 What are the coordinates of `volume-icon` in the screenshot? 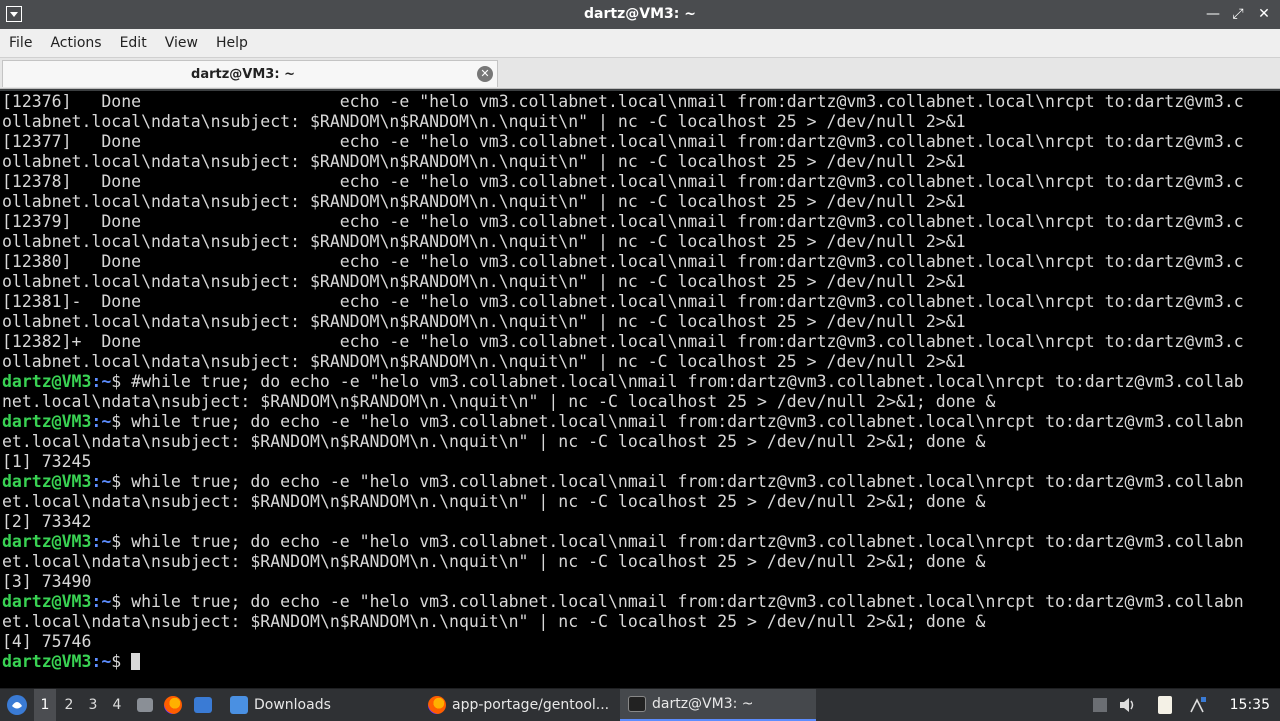 It's located at (1128, 705).